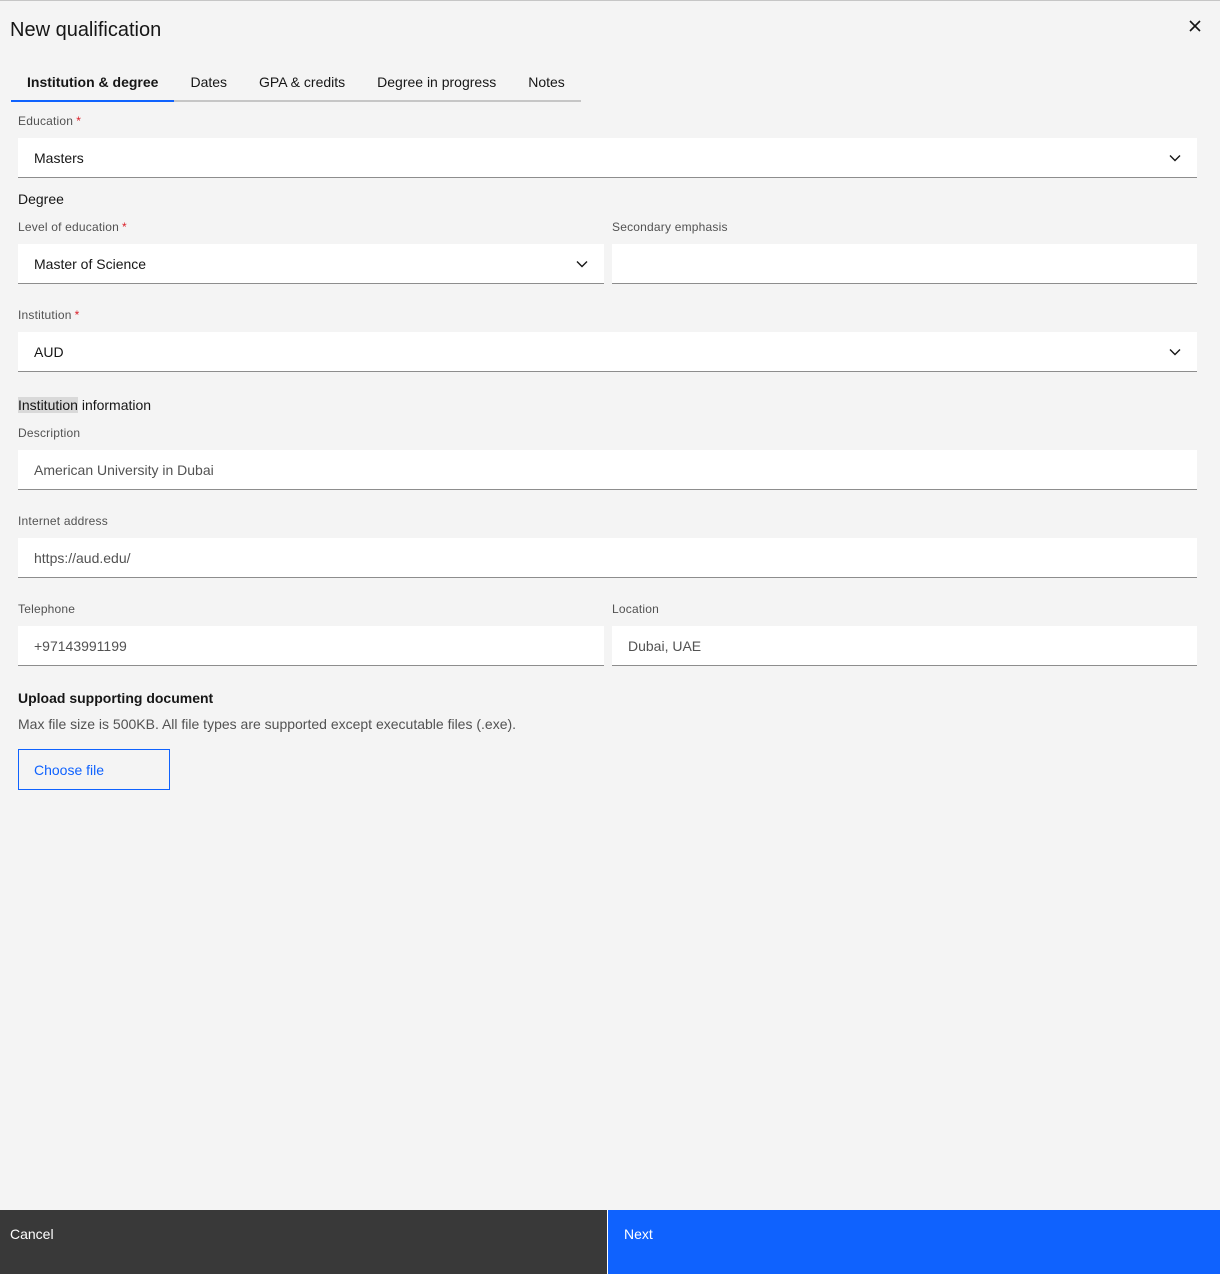  I want to click on description-label: Description, so click(49, 433).